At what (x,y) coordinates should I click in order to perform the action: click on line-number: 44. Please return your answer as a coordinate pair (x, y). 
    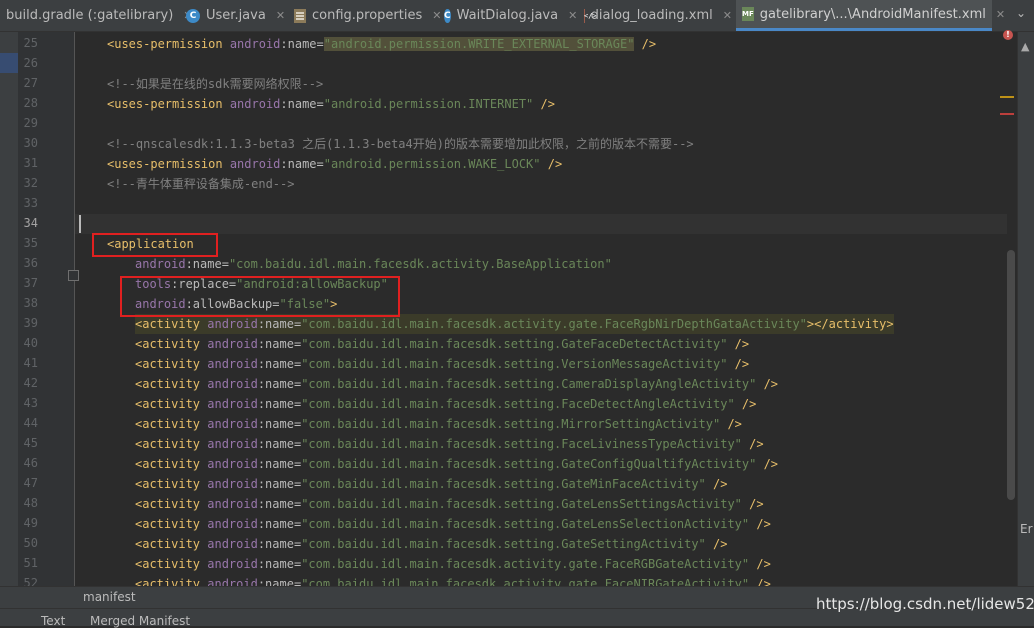
    Looking at the image, I should click on (30, 423).